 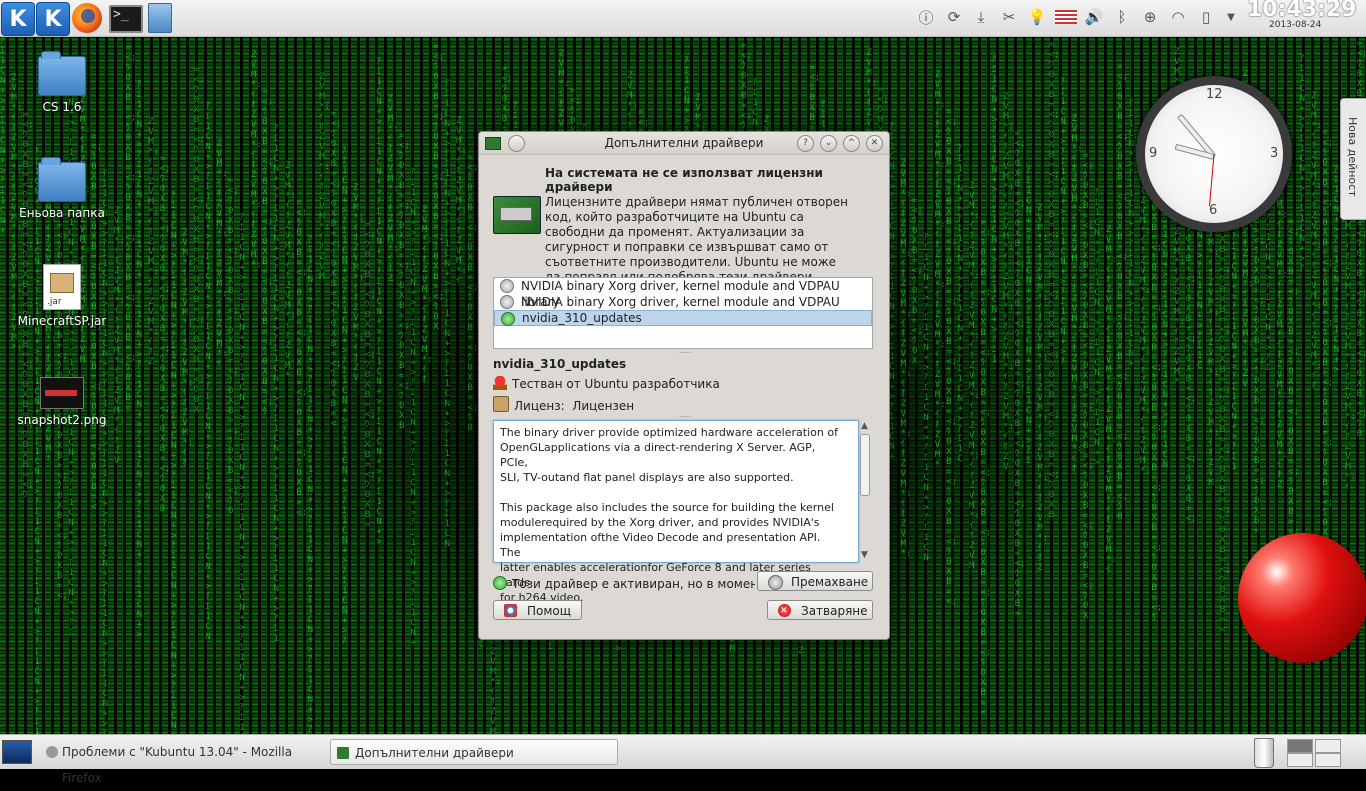 What do you see at coordinates (1301, 11) in the screenshot?
I see `clock-time: 10:43:29` at bounding box center [1301, 11].